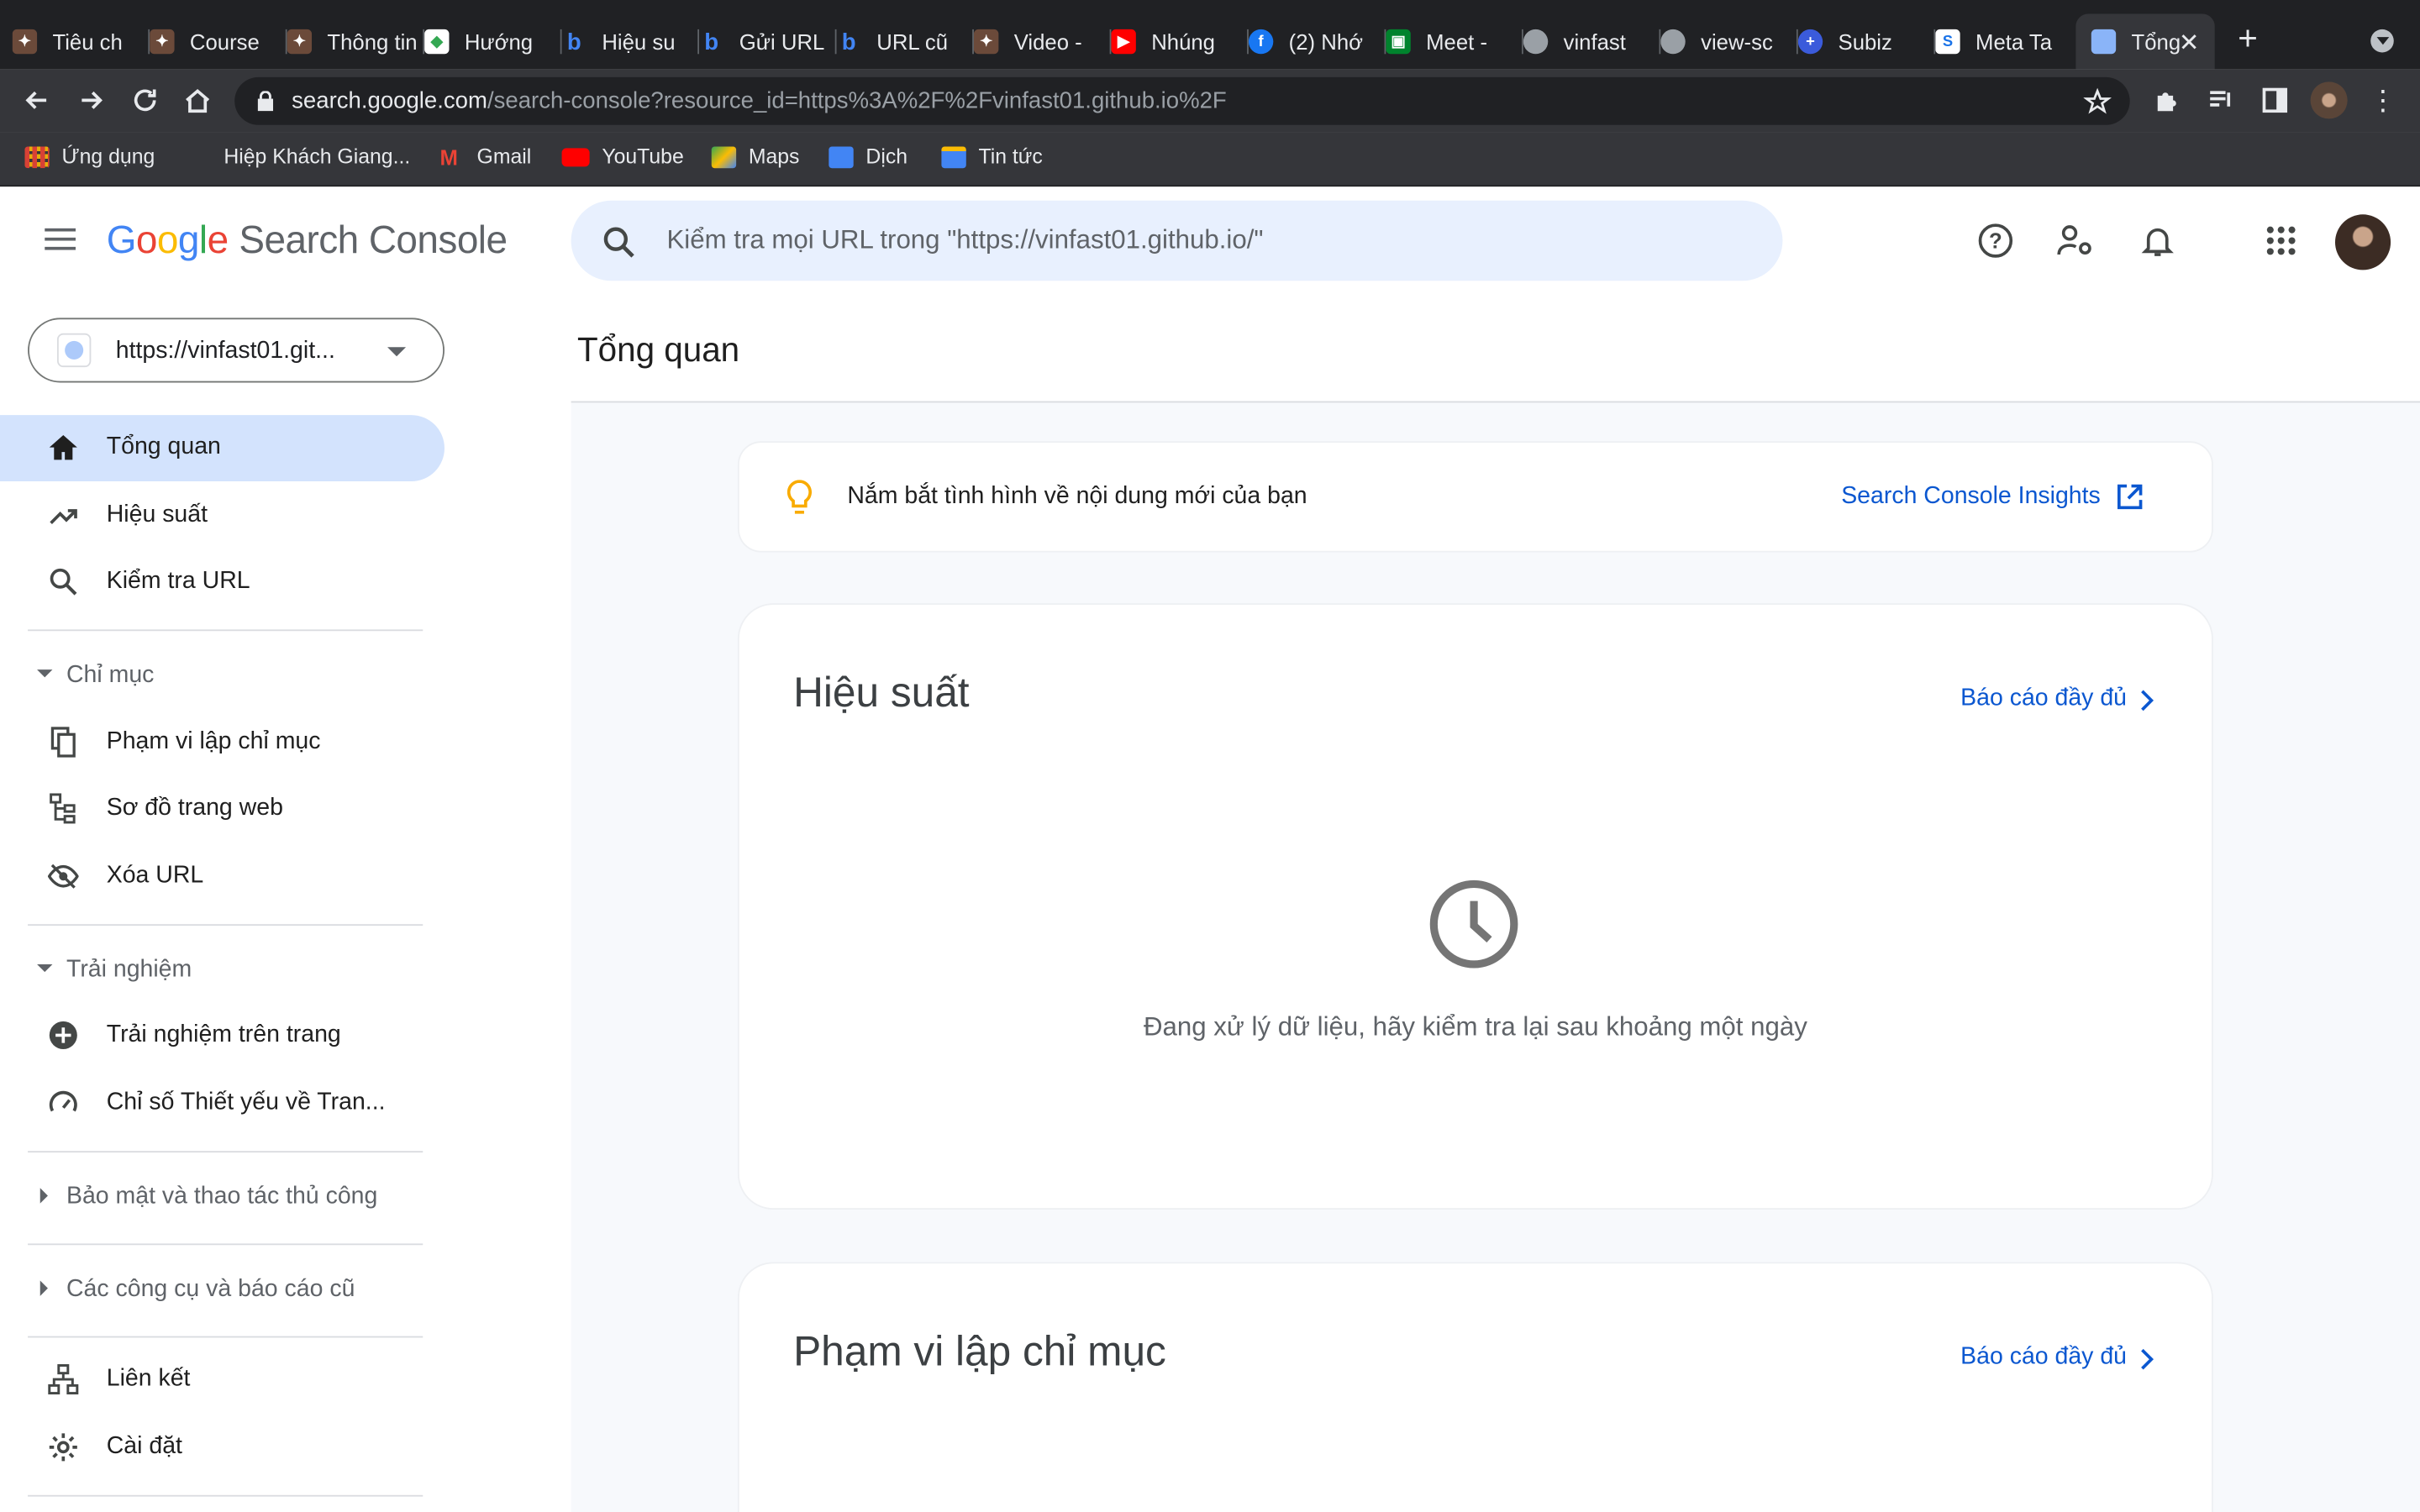  What do you see at coordinates (148, 1378) in the screenshot?
I see `sidebar-item-label: Liên kết` at bounding box center [148, 1378].